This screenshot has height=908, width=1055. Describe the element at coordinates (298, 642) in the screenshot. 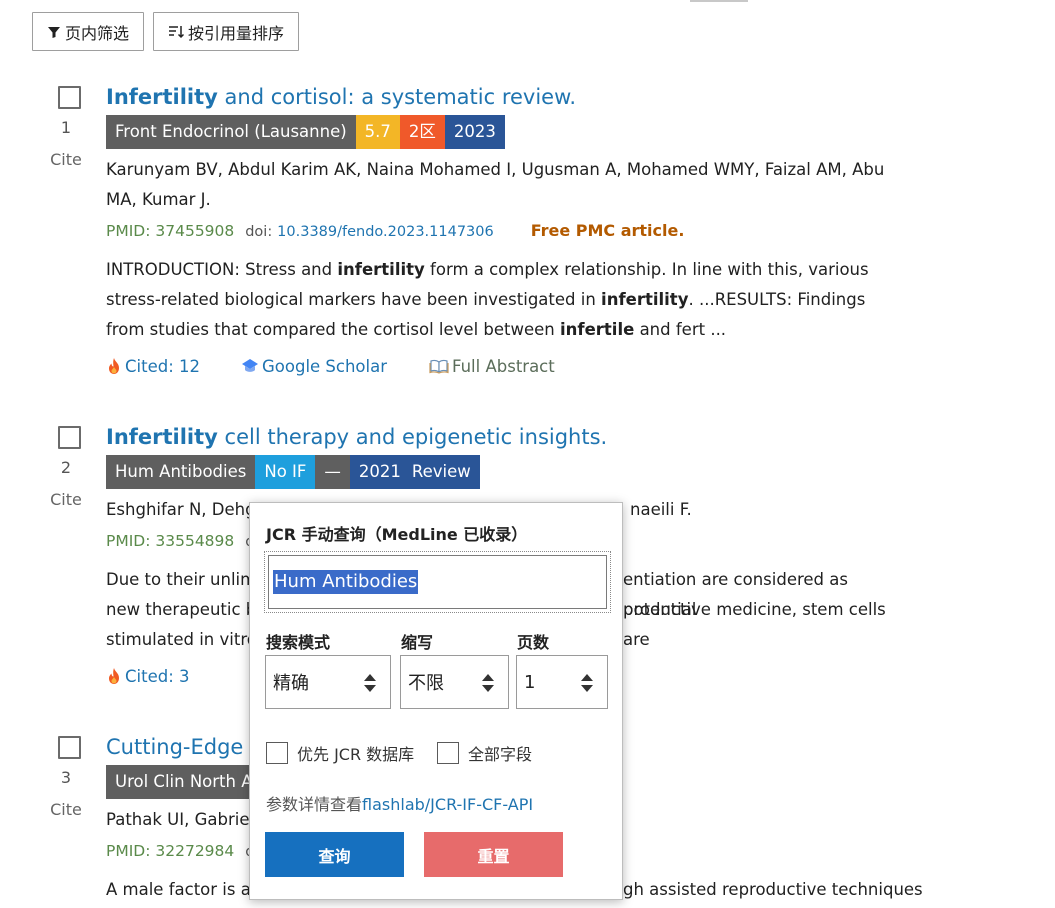

I see `search-mode-label: 搜索模式` at that location.